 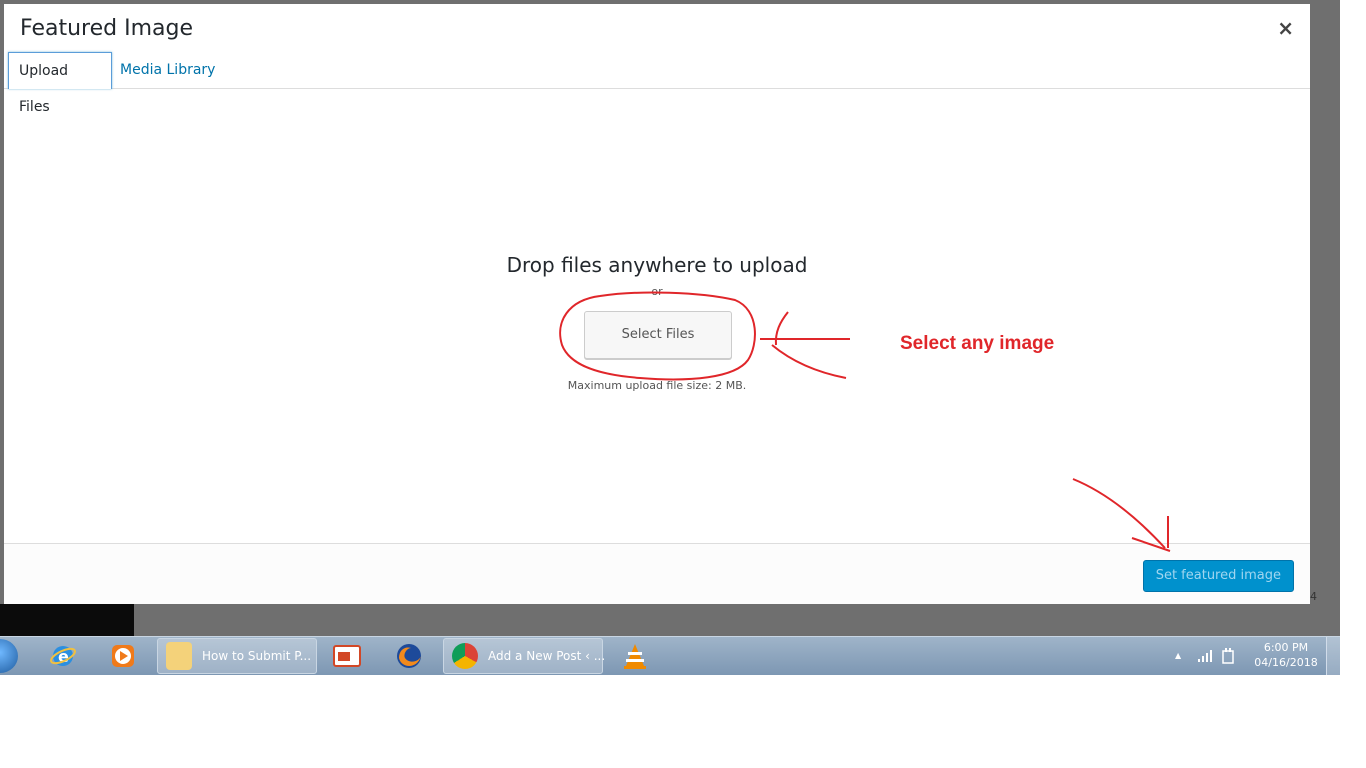 What do you see at coordinates (1286, 647) in the screenshot?
I see `clock-time: 6:00 PM` at bounding box center [1286, 647].